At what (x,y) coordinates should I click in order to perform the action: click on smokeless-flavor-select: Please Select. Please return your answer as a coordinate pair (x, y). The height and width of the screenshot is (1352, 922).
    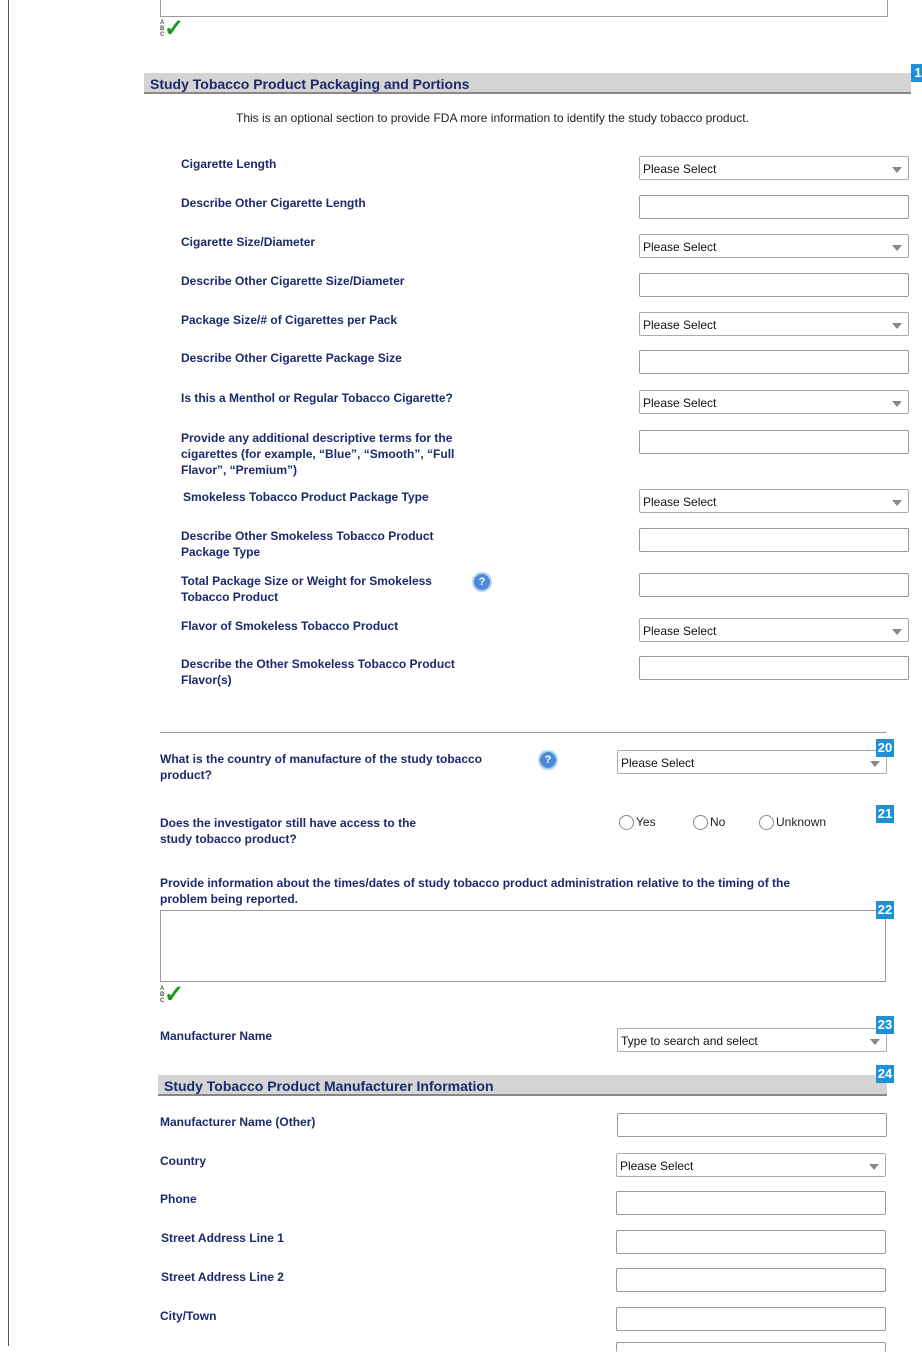
    Looking at the image, I should click on (774, 630).